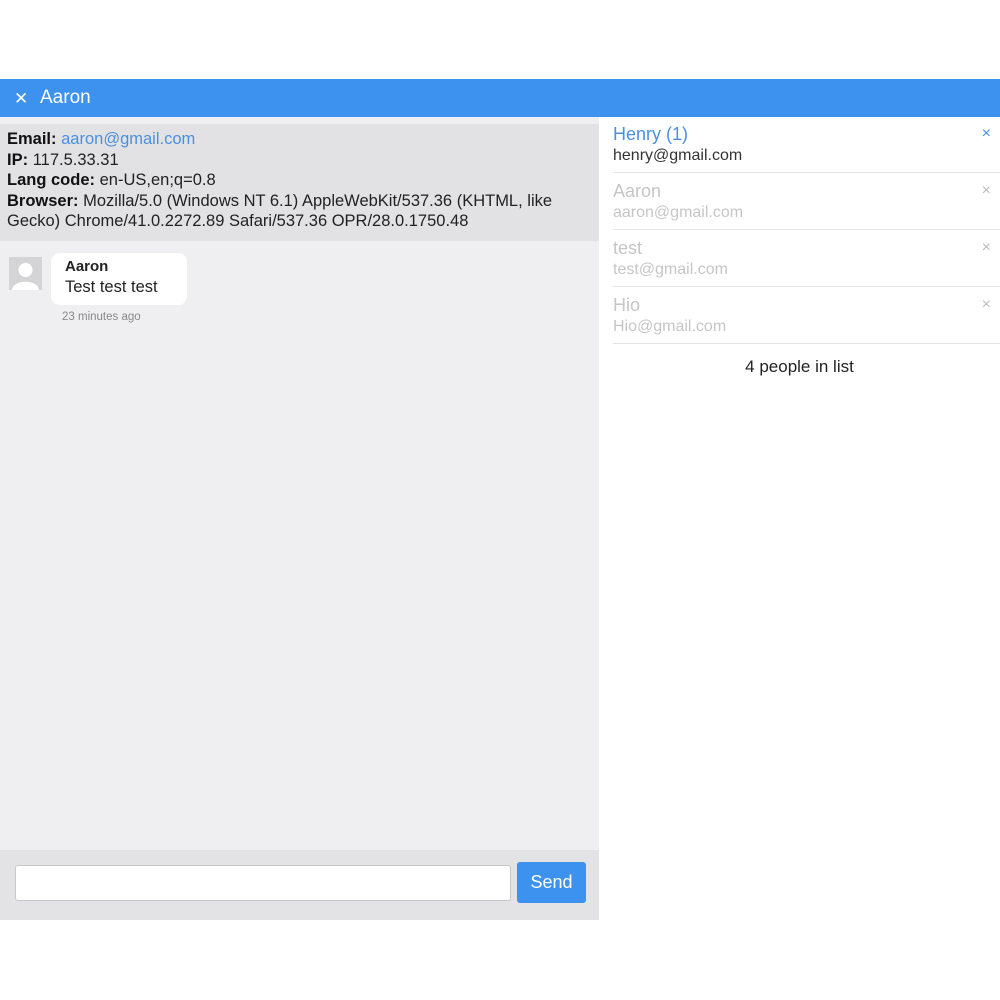 The height and width of the screenshot is (1000, 1000). What do you see at coordinates (500, 98) in the screenshot?
I see `title-bar: ✕ Aaron` at bounding box center [500, 98].